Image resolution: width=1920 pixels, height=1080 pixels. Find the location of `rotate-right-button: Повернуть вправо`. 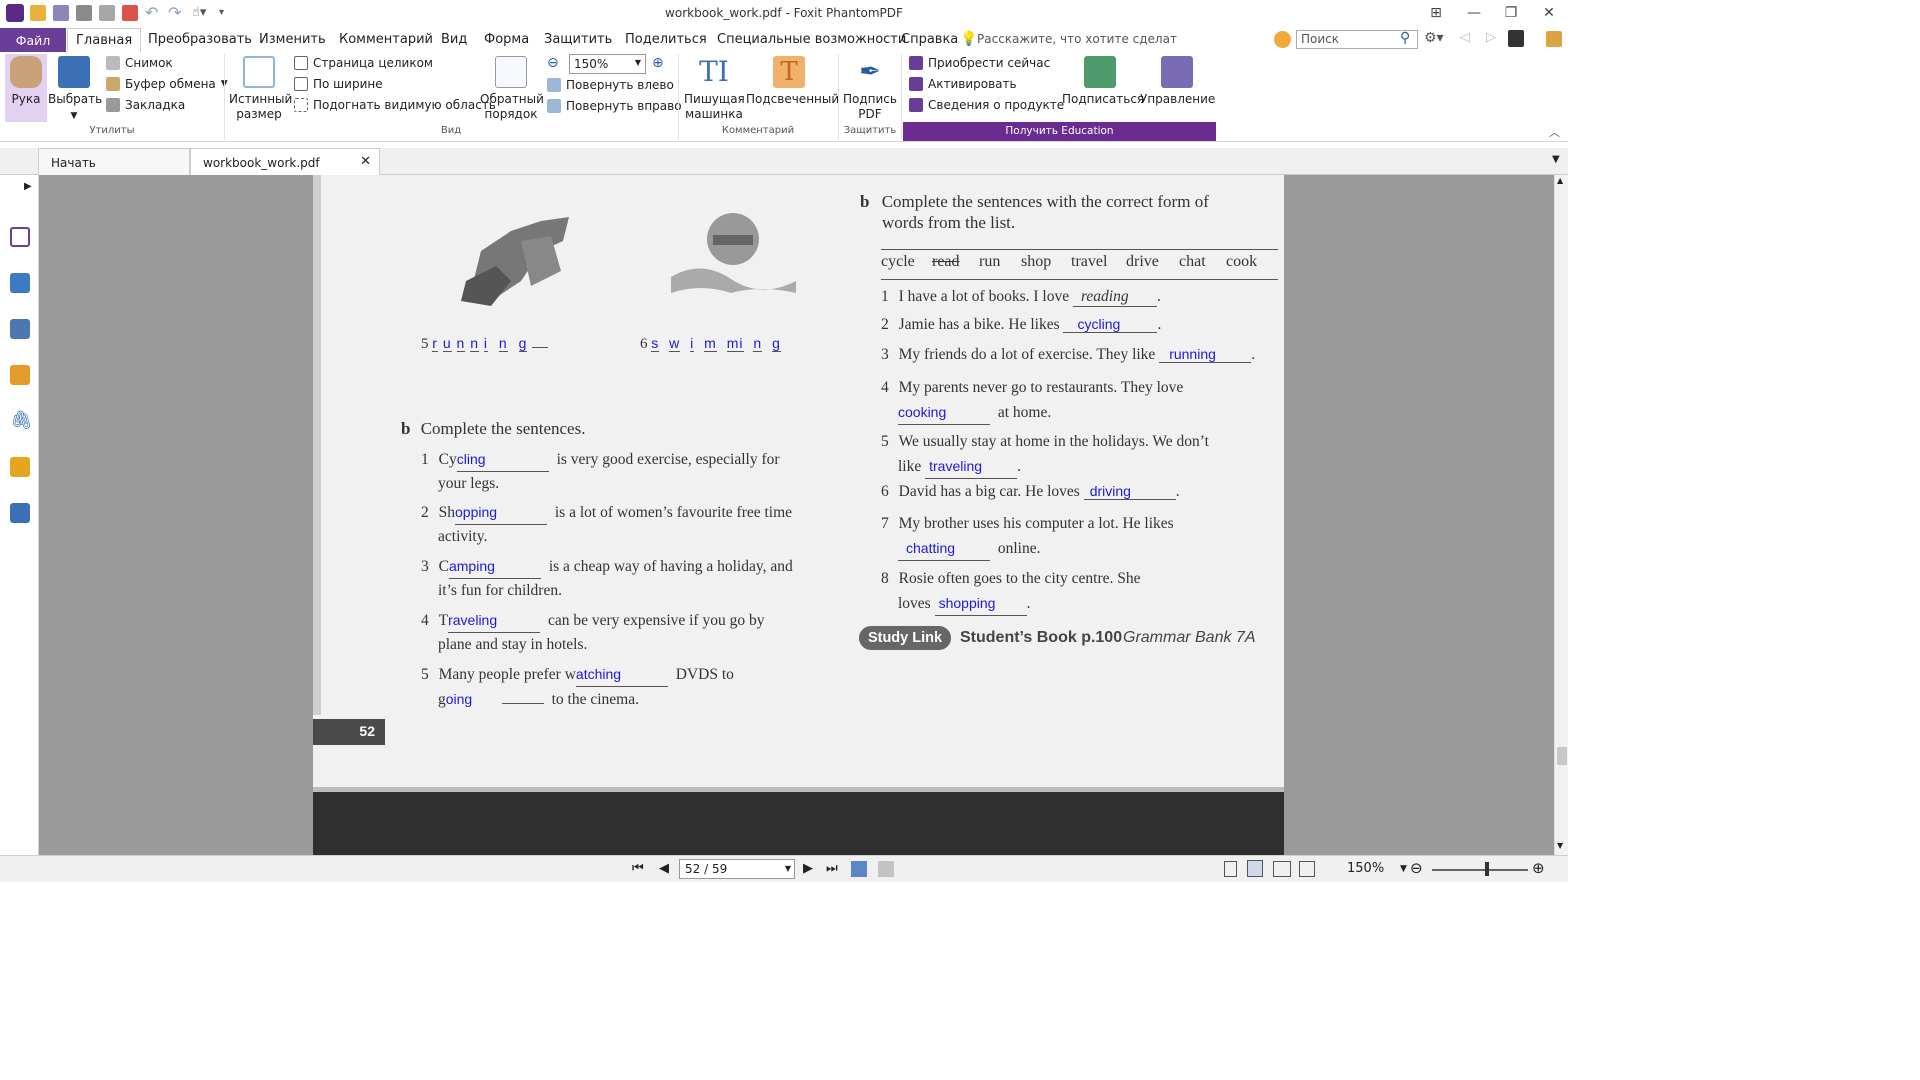

rotate-right-button: Повернуть вправо is located at coordinates (614, 106).